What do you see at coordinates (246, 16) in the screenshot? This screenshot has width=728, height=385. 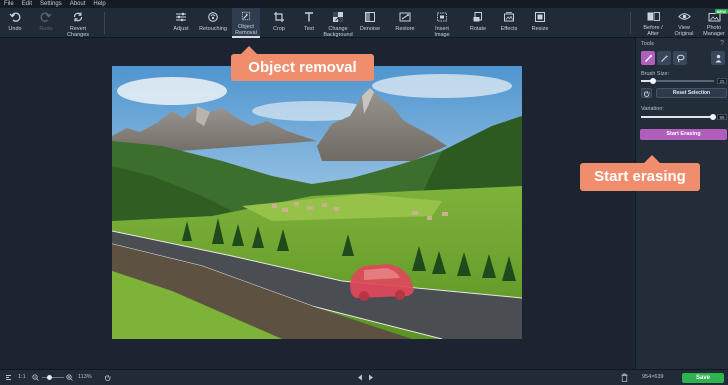 I see `object-removal-icon` at bounding box center [246, 16].